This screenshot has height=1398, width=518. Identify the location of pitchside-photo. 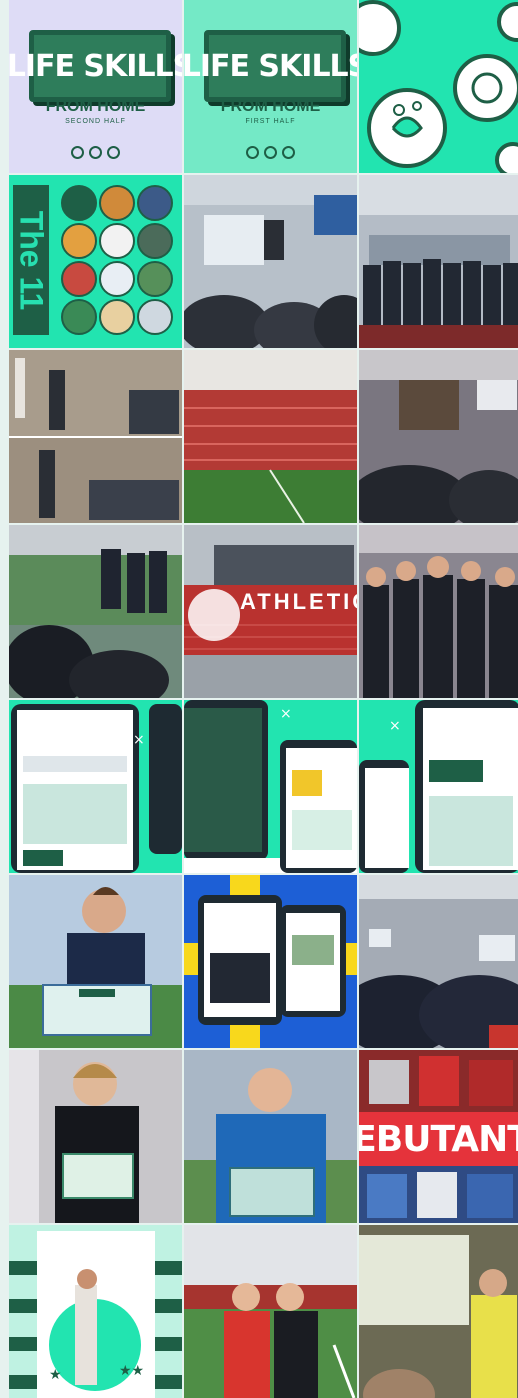
(95, 611).